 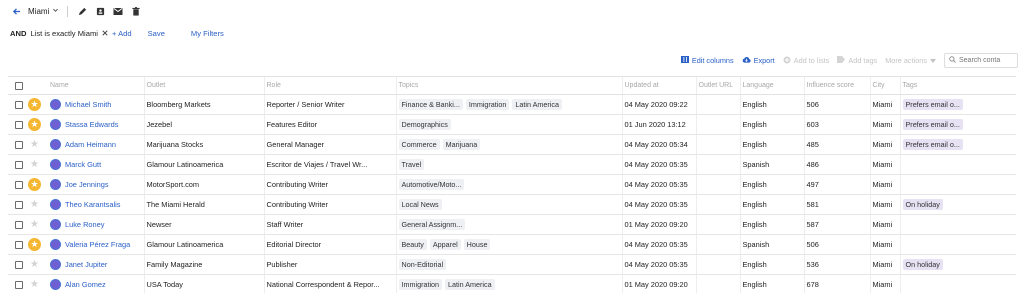 What do you see at coordinates (207, 33) in the screenshot?
I see `my-filters-button: My Filters` at bounding box center [207, 33].